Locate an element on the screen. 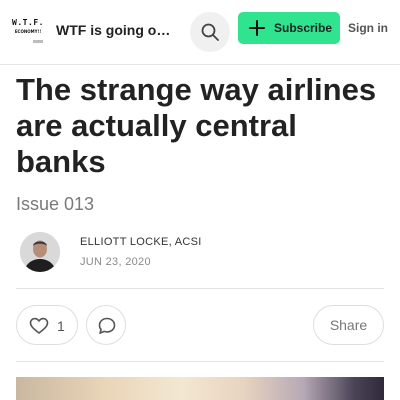  post-hero-image is located at coordinates (200, 388).